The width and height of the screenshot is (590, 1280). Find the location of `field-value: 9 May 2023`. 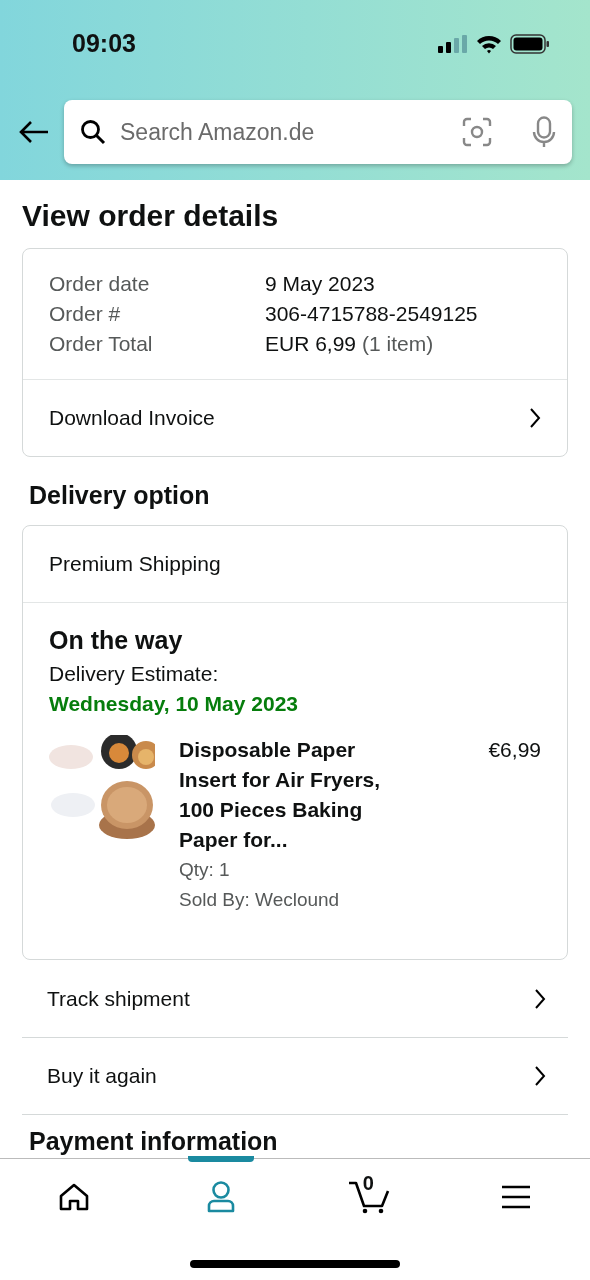

field-value: 9 May 2023 is located at coordinates (320, 284).